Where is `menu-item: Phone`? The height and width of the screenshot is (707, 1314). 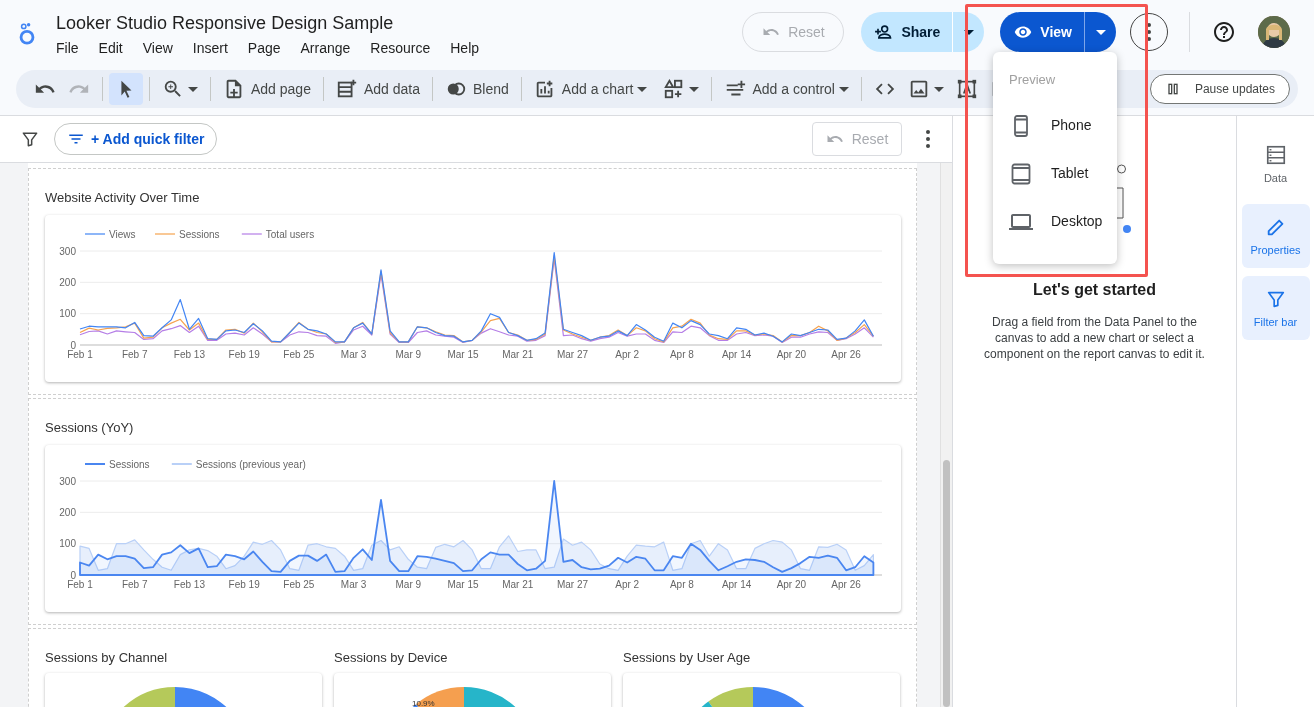
menu-item: Phone is located at coordinates (1055, 125).